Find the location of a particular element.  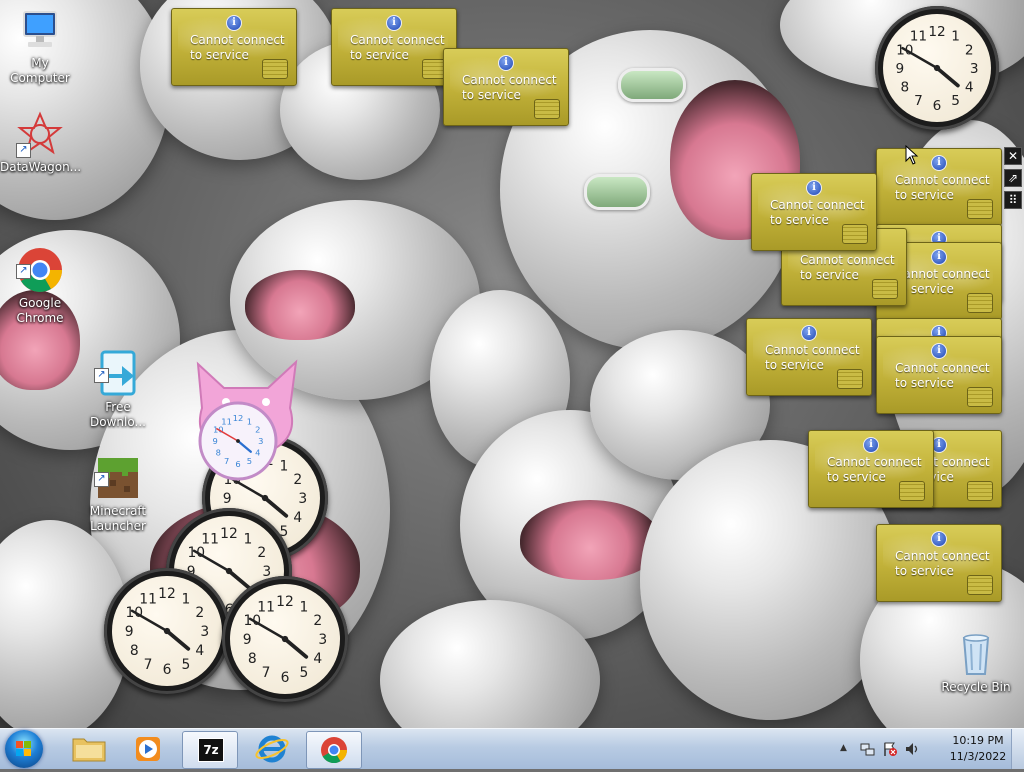

taskbar-7zip-button: 7z is located at coordinates (210, 750).